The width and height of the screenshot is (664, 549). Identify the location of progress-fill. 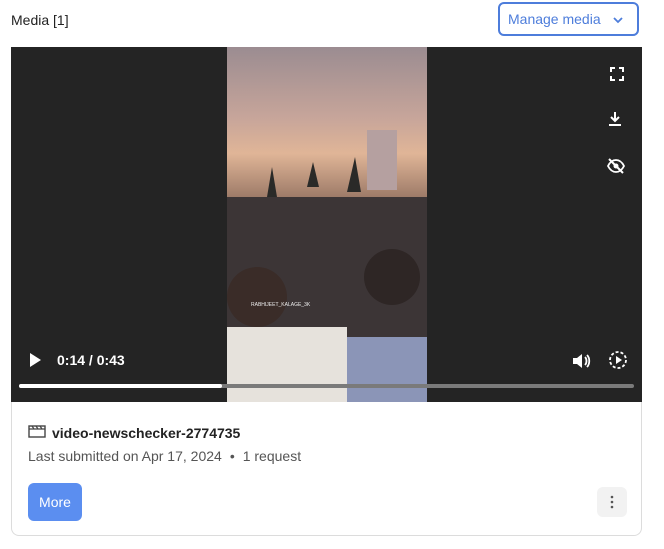
(120, 386).